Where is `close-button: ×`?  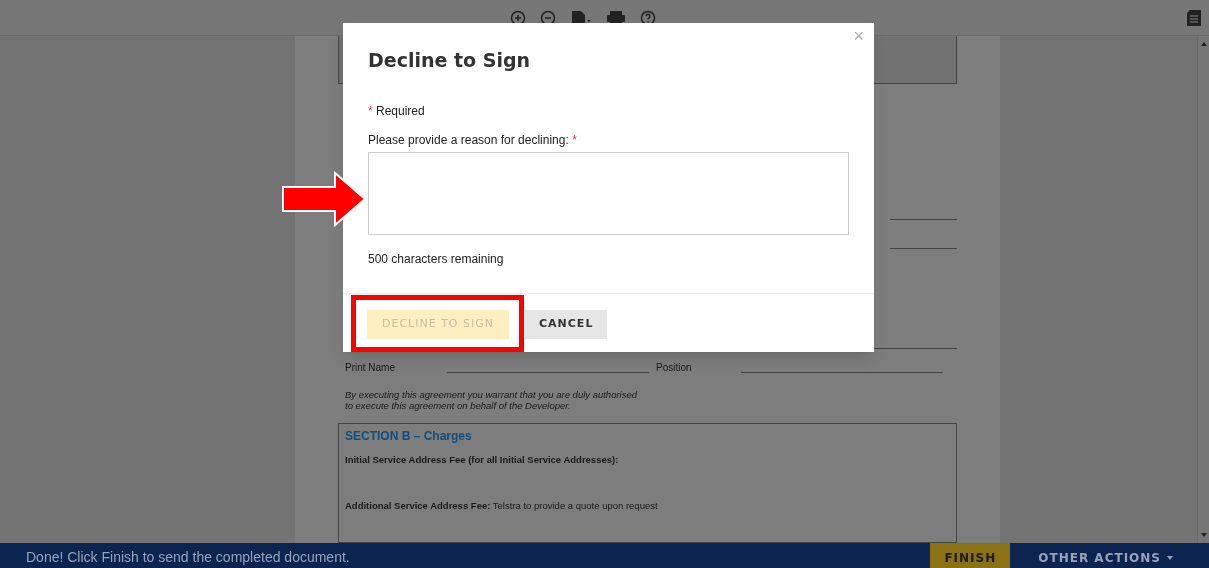 close-button: × is located at coordinates (858, 36).